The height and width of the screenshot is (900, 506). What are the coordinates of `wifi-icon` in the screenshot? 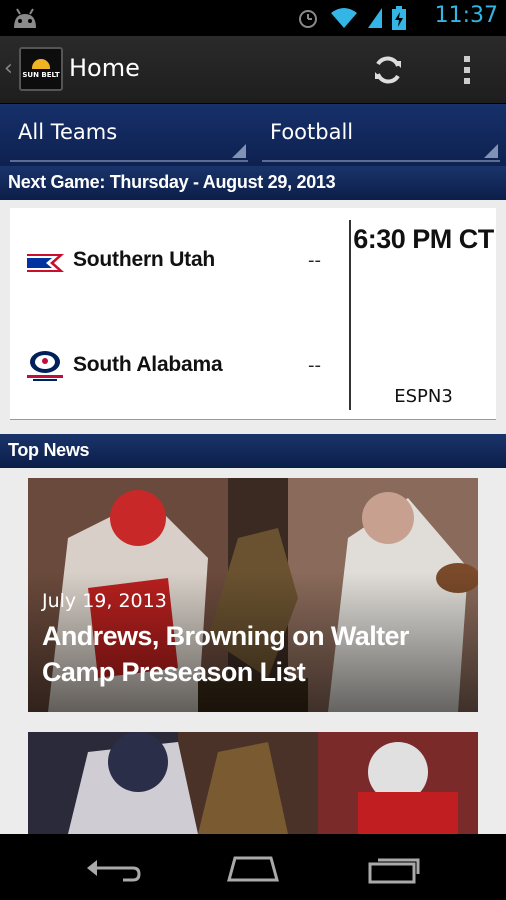 It's located at (344, 18).